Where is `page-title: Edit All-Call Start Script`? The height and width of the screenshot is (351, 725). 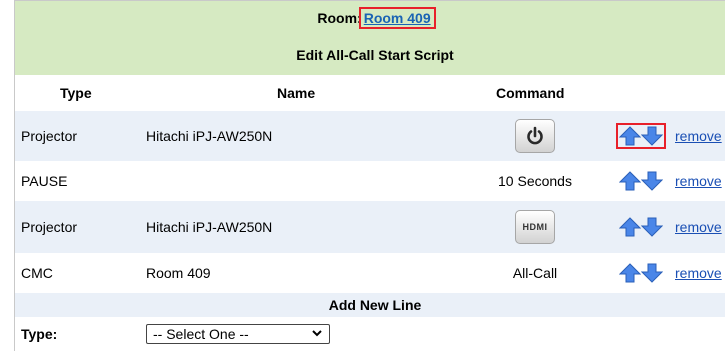
page-title: Edit All-Call Start Script is located at coordinates (370, 55).